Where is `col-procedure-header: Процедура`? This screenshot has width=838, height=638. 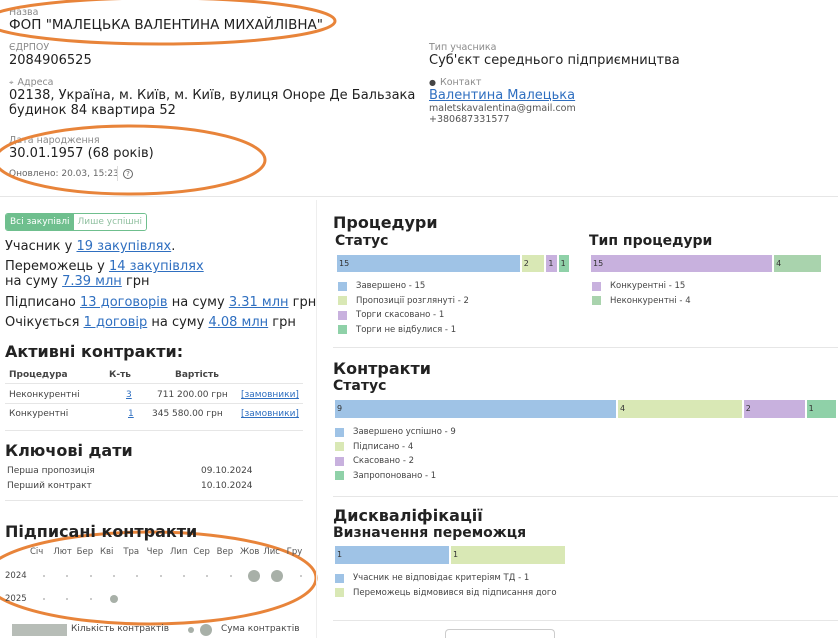 col-procedure-header: Процедура is located at coordinates (38, 375).